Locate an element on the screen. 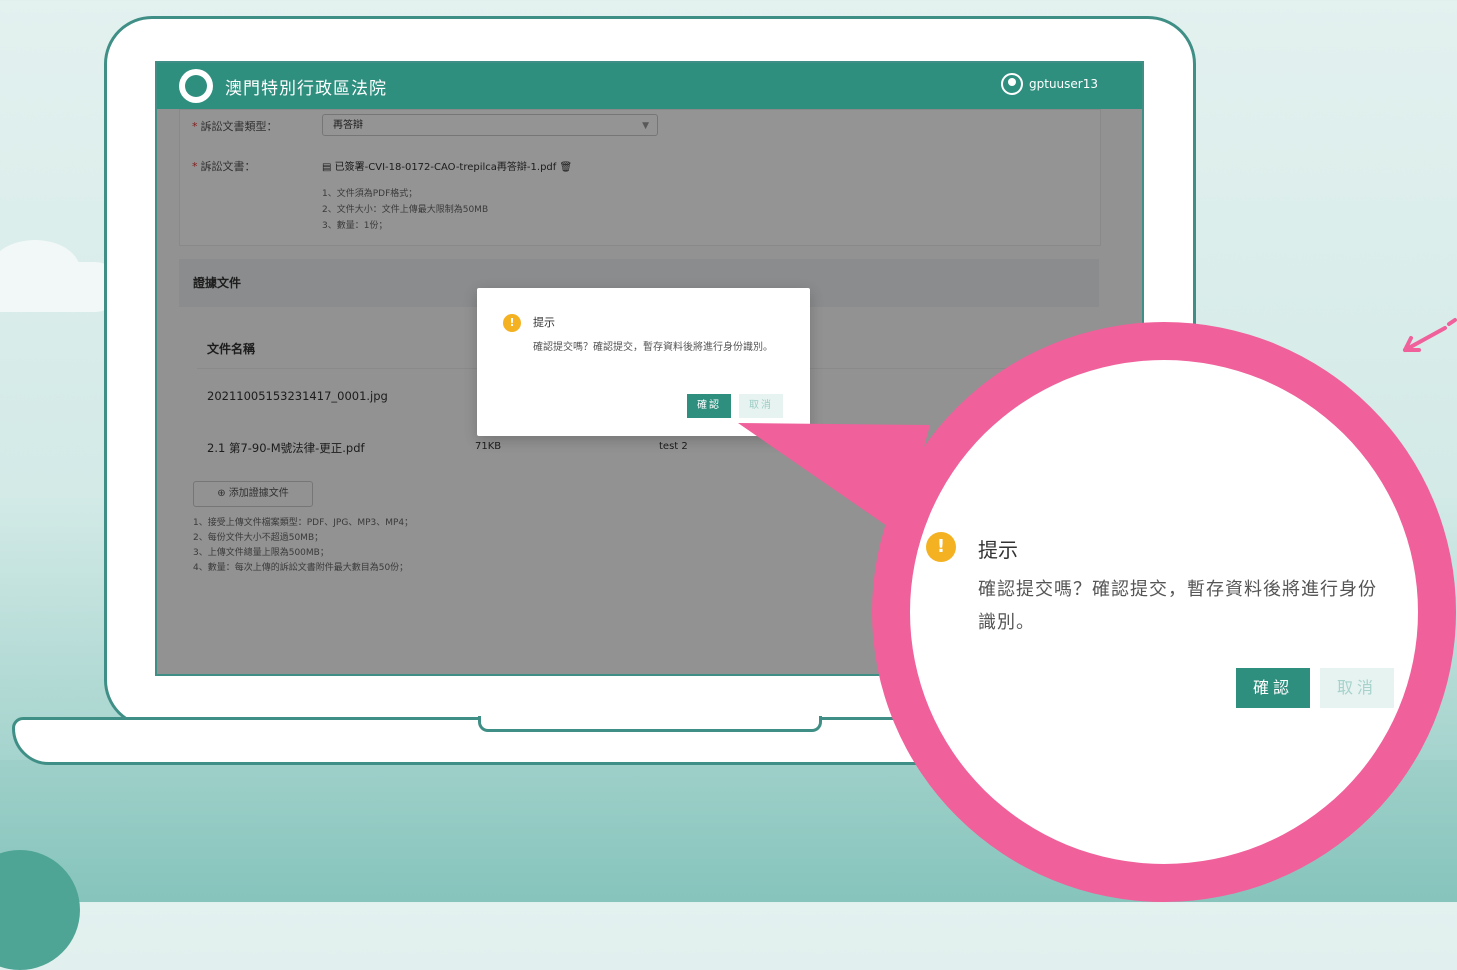  app-title: 澳門特別行政區法院 is located at coordinates (306, 88).